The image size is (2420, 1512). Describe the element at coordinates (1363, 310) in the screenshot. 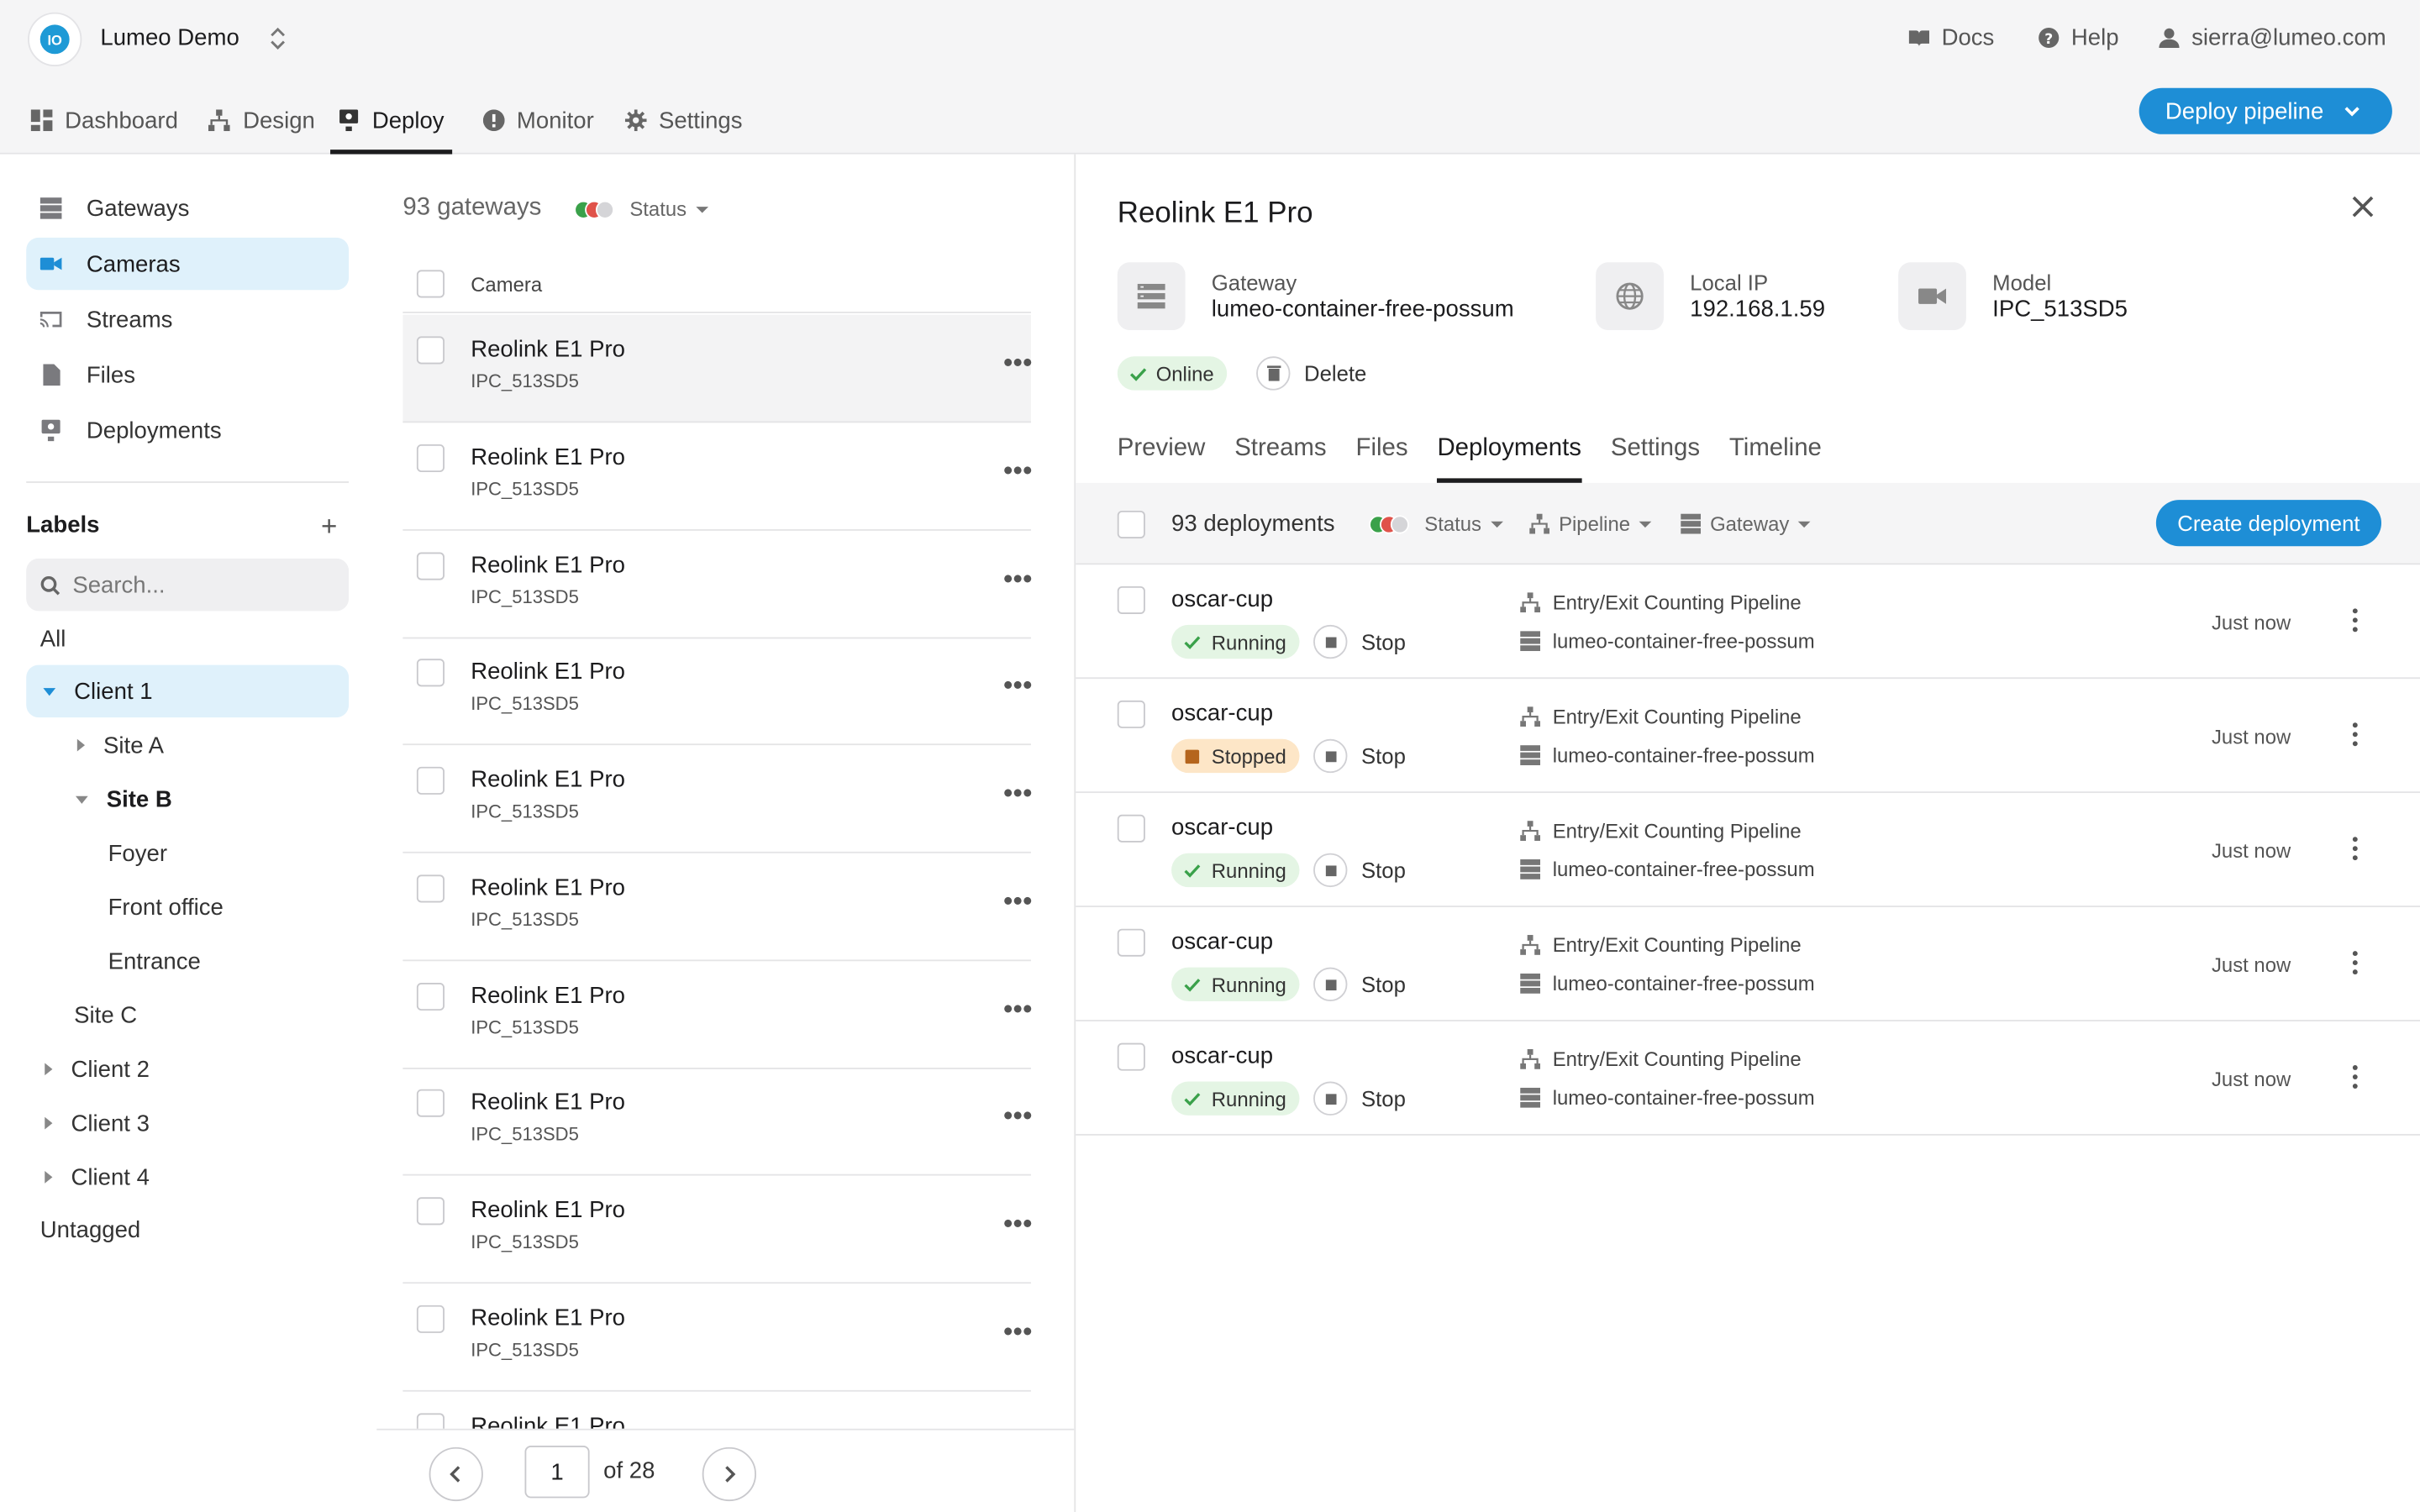

I see `gateway-value: lumeo-container-free-possum` at that location.